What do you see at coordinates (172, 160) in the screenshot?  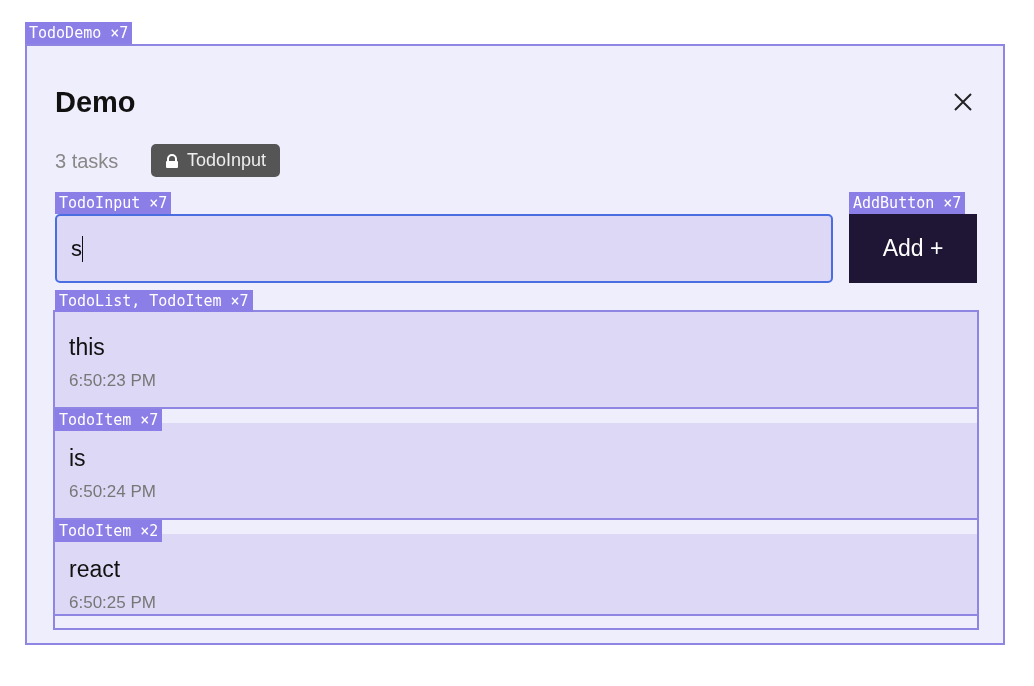 I see `lock-icon` at bounding box center [172, 160].